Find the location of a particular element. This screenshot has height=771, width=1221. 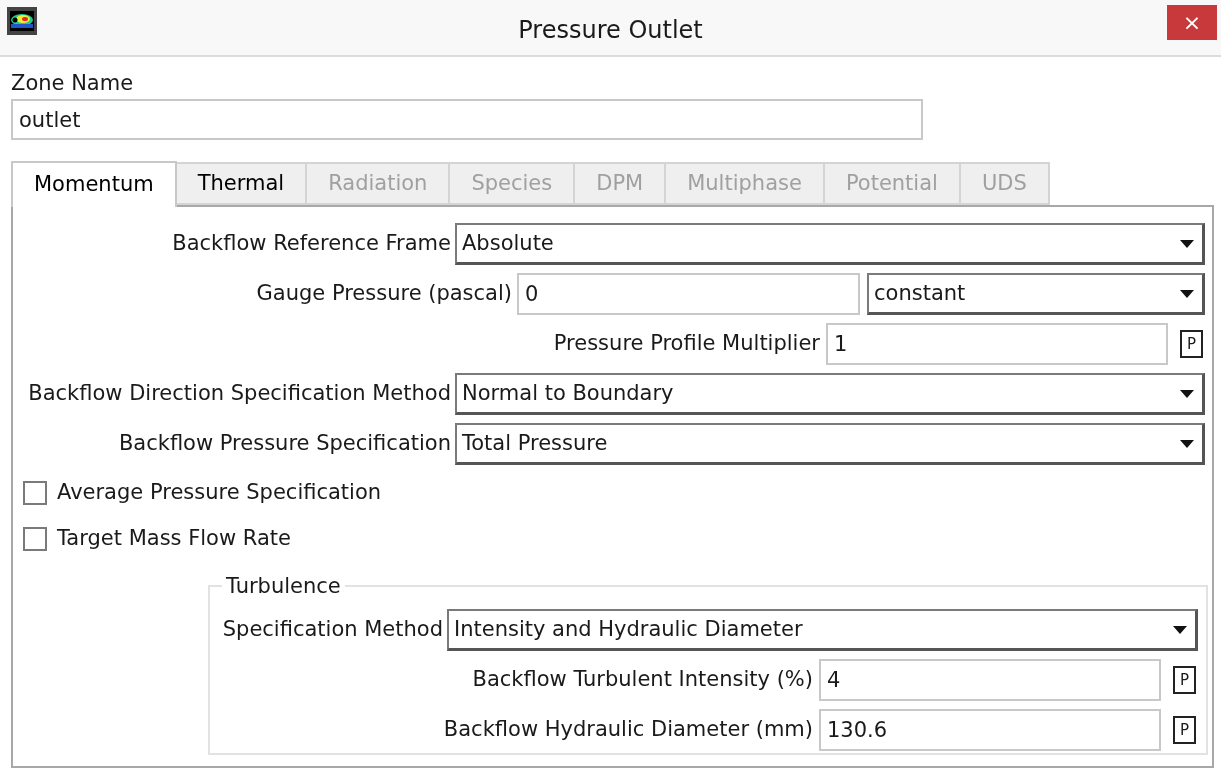

input-field: 0 is located at coordinates (688, 294).